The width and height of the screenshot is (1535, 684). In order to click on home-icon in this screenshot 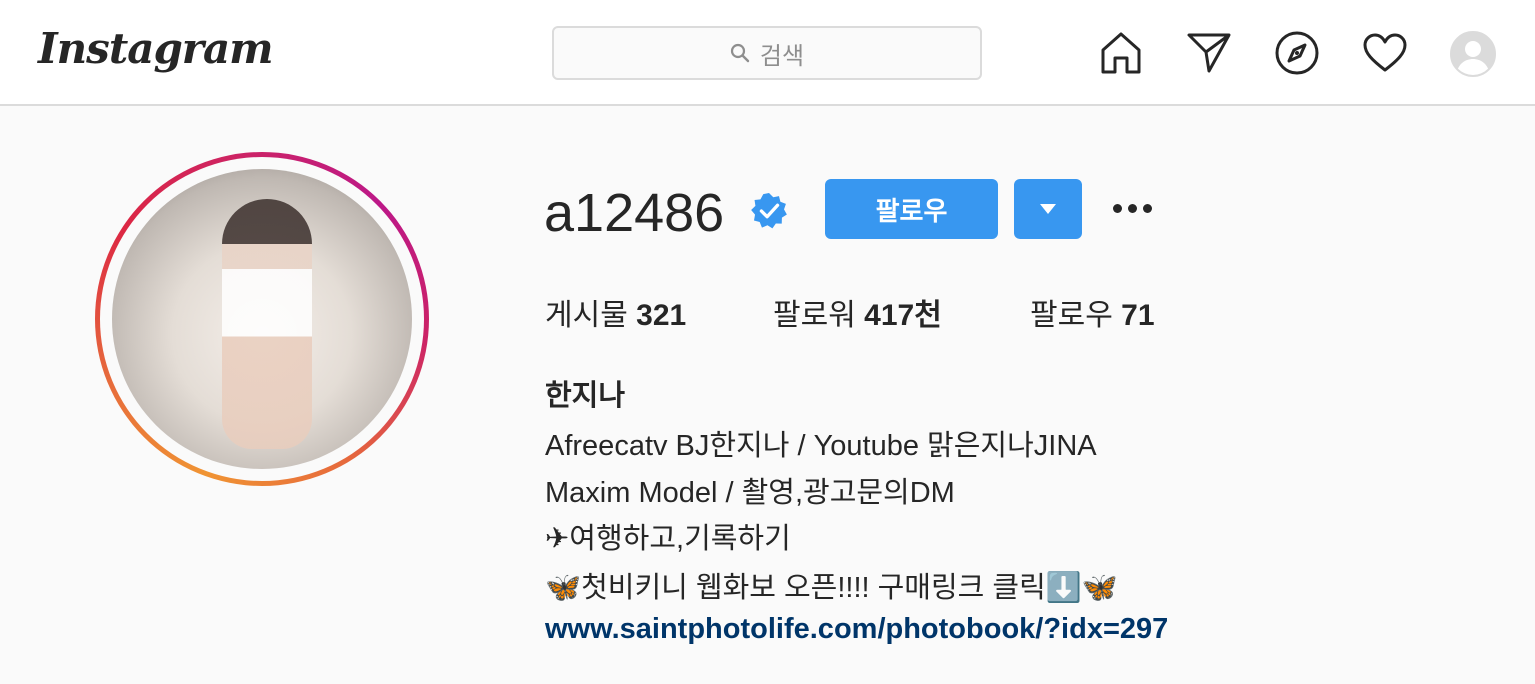, I will do `click(1121, 53)`.